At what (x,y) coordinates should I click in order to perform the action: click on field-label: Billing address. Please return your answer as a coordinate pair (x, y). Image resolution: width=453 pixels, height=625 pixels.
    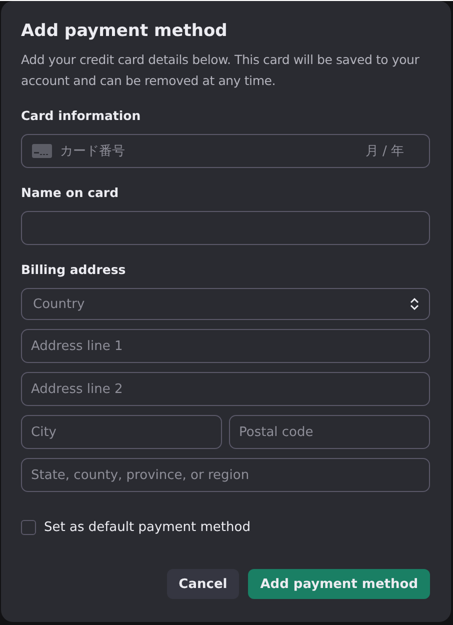
    Looking at the image, I should click on (74, 270).